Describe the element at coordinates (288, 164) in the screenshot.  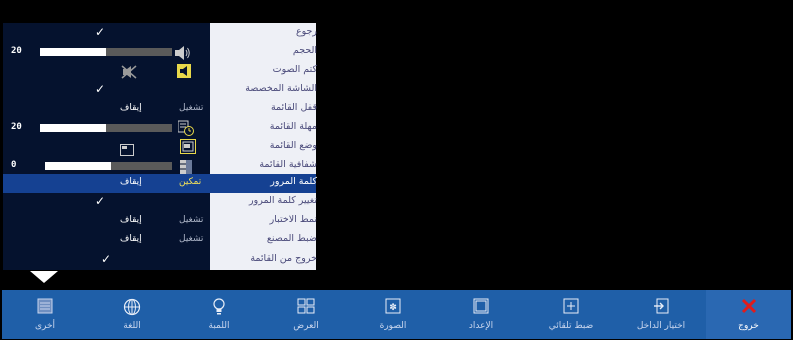
I see `menu-row-label: شفافية القائمة` at that location.